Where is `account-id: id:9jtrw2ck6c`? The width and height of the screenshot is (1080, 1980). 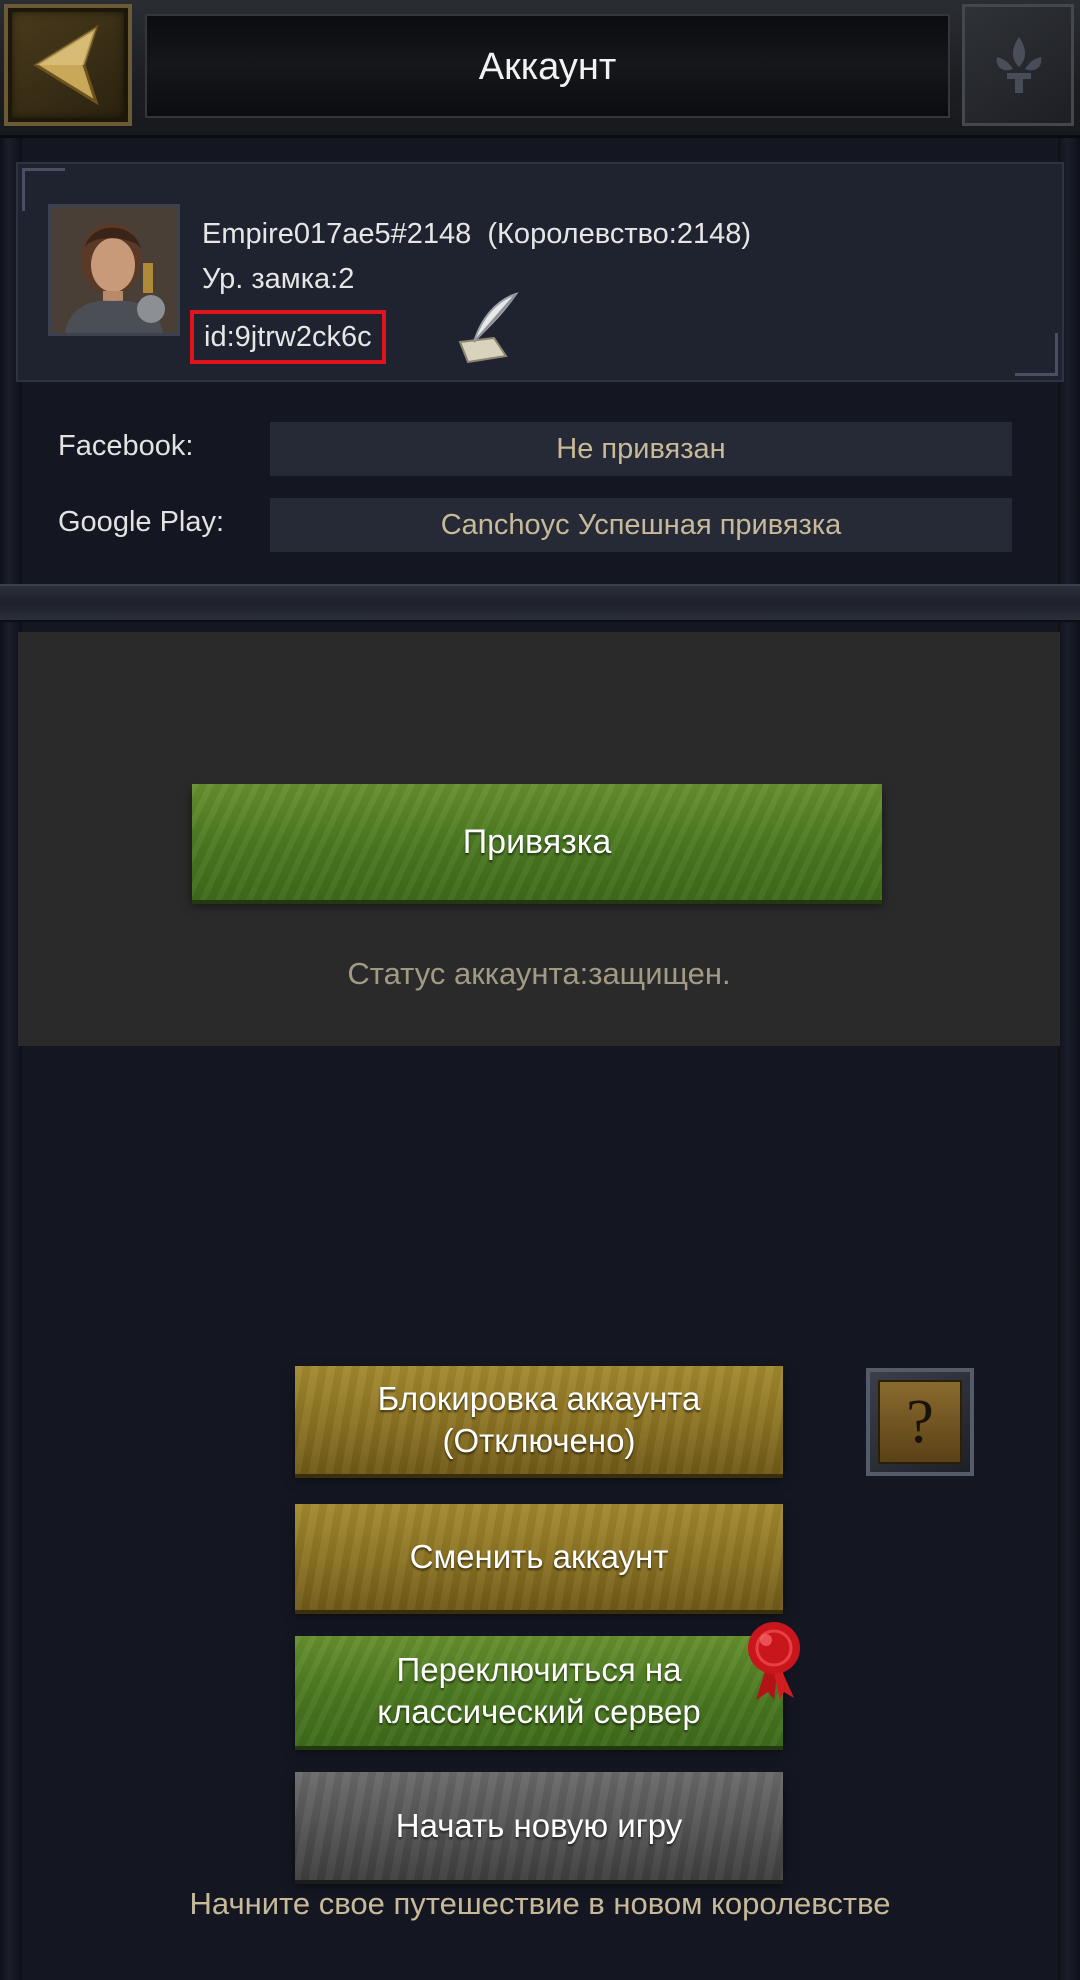
account-id: id:9jtrw2ck6c is located at coordinates (288, 337).